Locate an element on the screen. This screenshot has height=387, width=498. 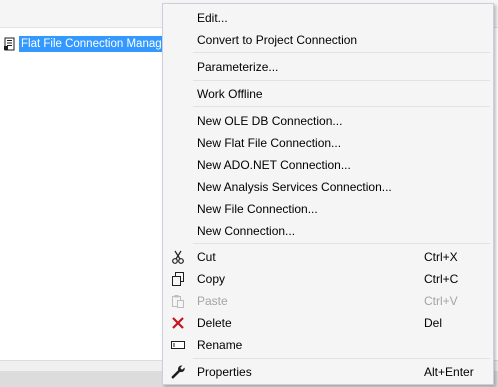
menu-item-convert-to-project-connection: Convert to Project Connection is located at coordinates (328, 40).